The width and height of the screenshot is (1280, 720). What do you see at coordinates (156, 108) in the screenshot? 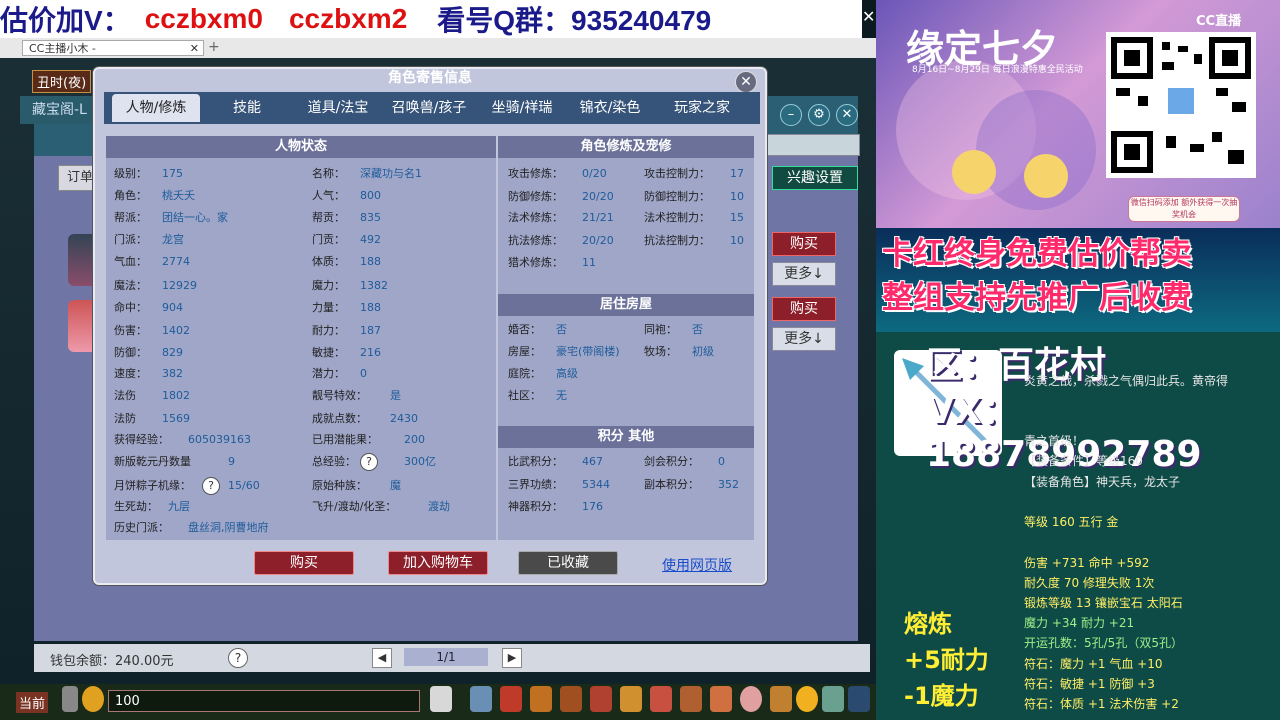
I see `tab-character: 人物/修炼` at bounding box center [156, 108].